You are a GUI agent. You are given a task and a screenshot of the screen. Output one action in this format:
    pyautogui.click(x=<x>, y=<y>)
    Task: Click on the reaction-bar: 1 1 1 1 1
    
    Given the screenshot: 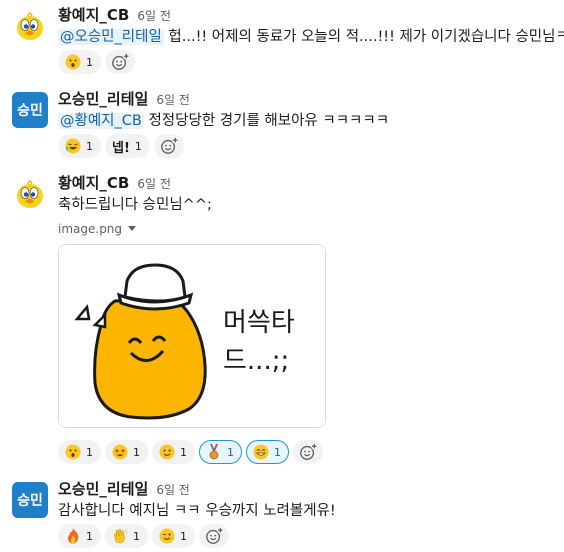 What is the action you would take?
    pyautogui.click(x=190, y=452)
    